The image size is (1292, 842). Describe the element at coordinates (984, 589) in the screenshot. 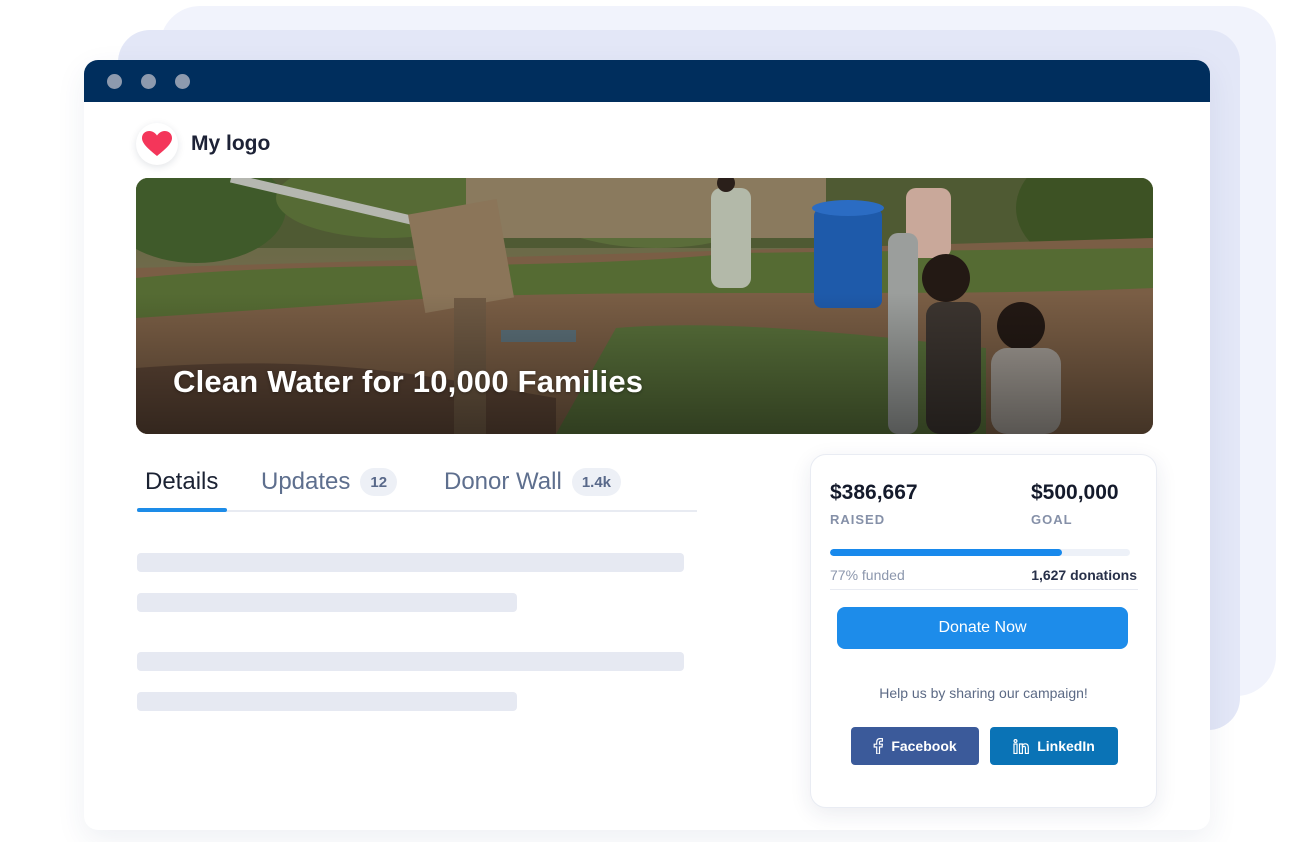

I see `card-divider` at that location.